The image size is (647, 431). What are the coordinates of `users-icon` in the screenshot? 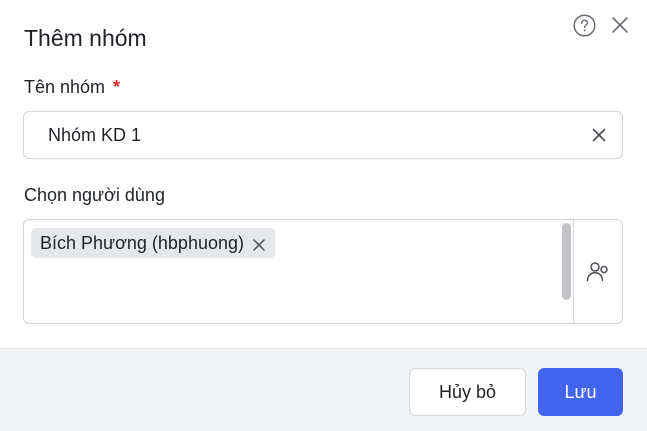 It's located at (597, 271).